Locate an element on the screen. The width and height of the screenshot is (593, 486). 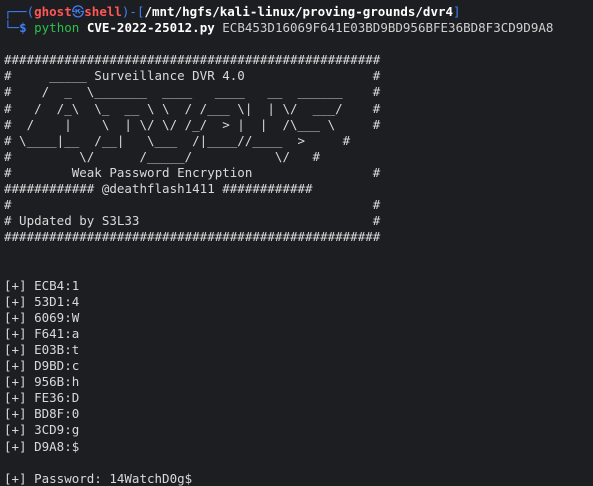
prompt-at-icon: ㉿ is located at coordinates (78, 11).